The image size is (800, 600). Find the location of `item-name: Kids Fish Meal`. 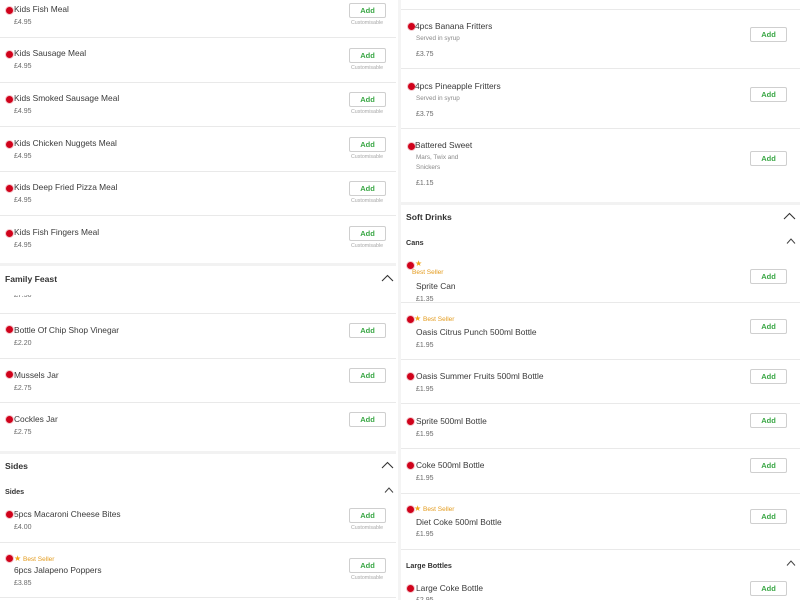

item-name: Kids Fish Meal is located at coordinates (41, 9).